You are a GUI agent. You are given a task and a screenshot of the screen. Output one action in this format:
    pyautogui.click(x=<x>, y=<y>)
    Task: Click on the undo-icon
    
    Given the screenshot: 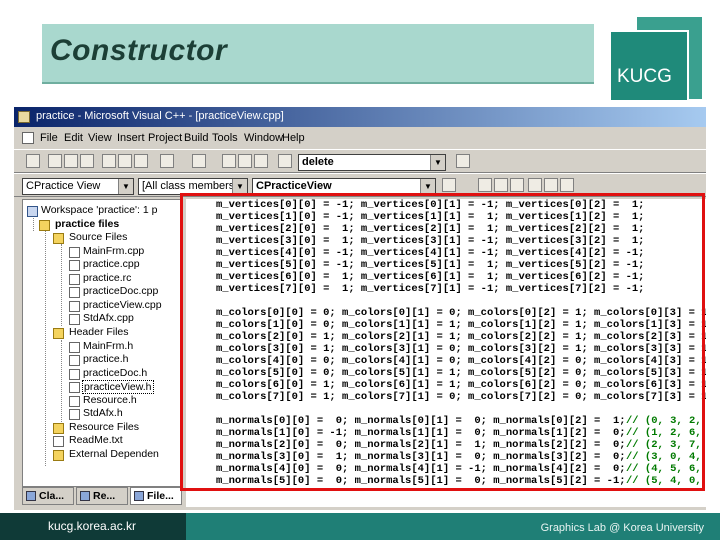 What is the action you would take?
    pyautogui.click(x=167, y=161)
    